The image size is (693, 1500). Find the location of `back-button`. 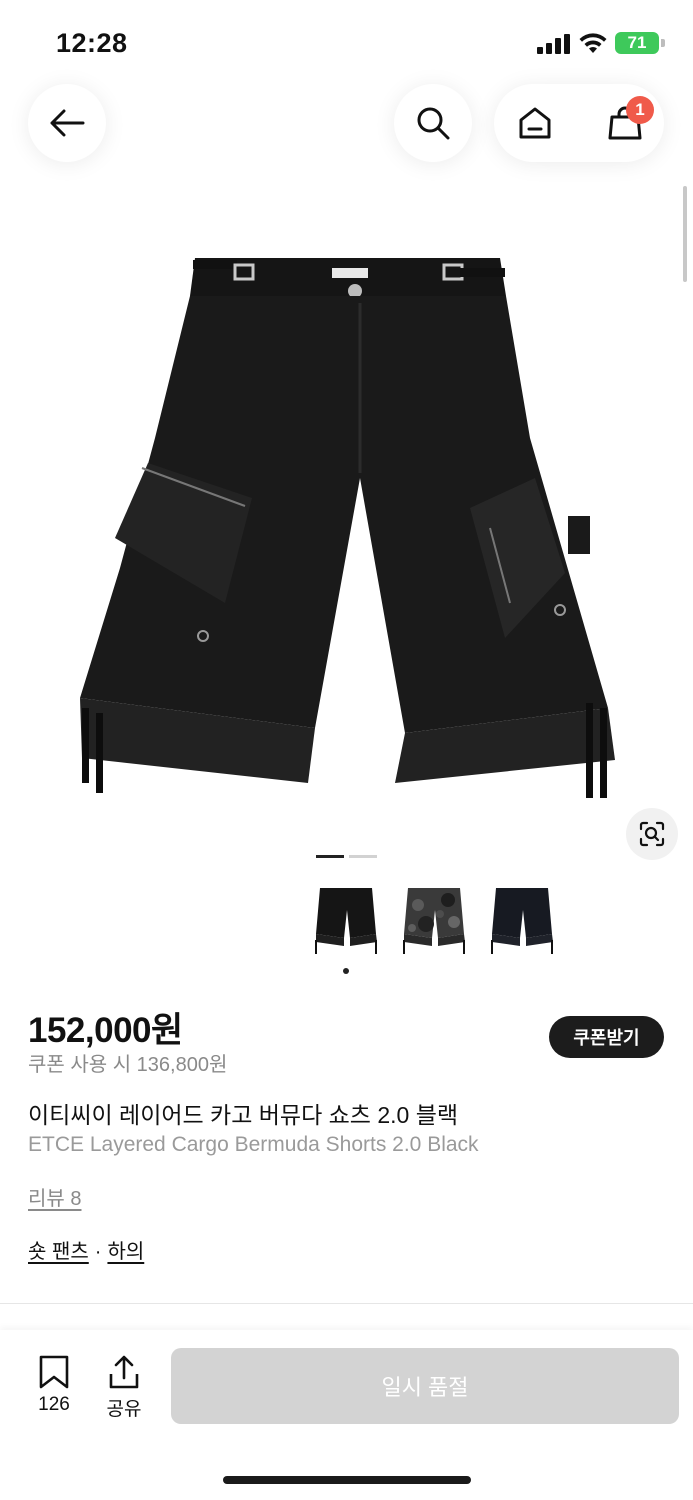

back-button is located at coordinates (67, 123).